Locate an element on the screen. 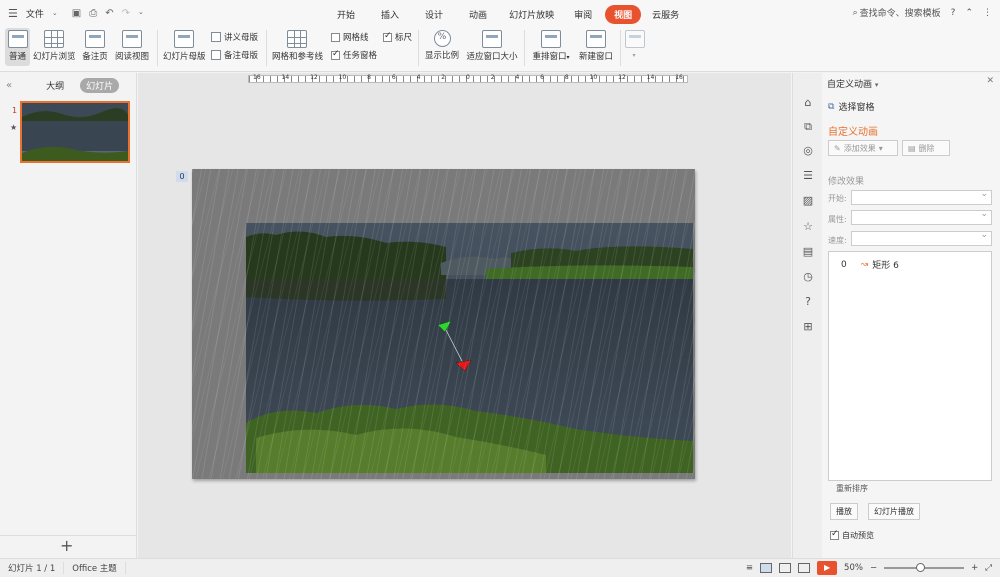  slide-thumbnail is located at coordinates (75, 132).